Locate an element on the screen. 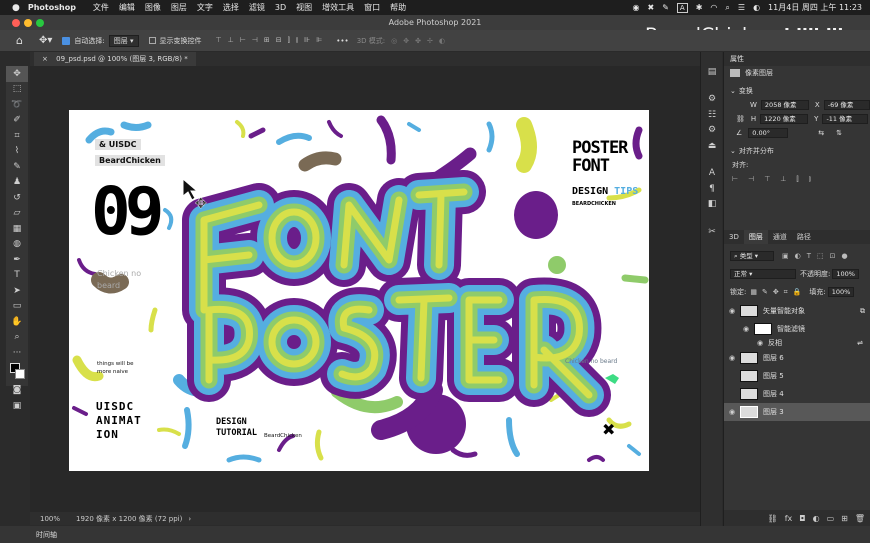  ink-icon: ✎ is located at coordinates (665, 7).